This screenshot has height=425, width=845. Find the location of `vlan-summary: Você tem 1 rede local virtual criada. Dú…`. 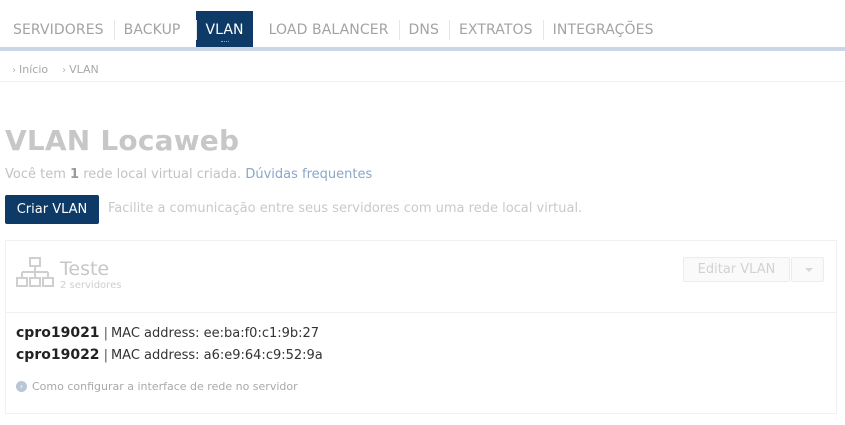

vlan-summary: Você tem 1 rede local virtual criada. Dú… is located at coordinates (188, 174).